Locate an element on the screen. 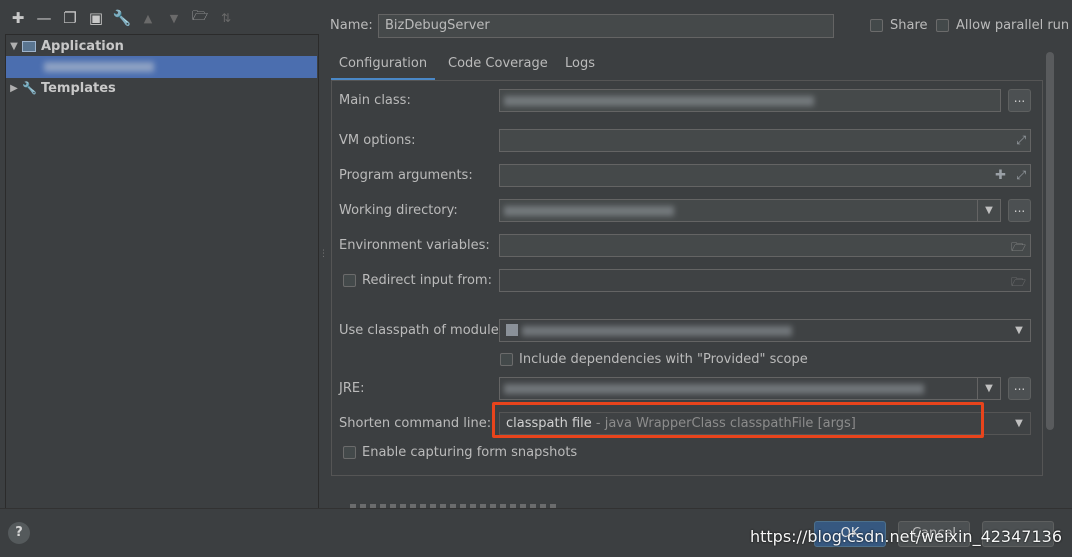  main-class-field is located at coordinates (750, 100).